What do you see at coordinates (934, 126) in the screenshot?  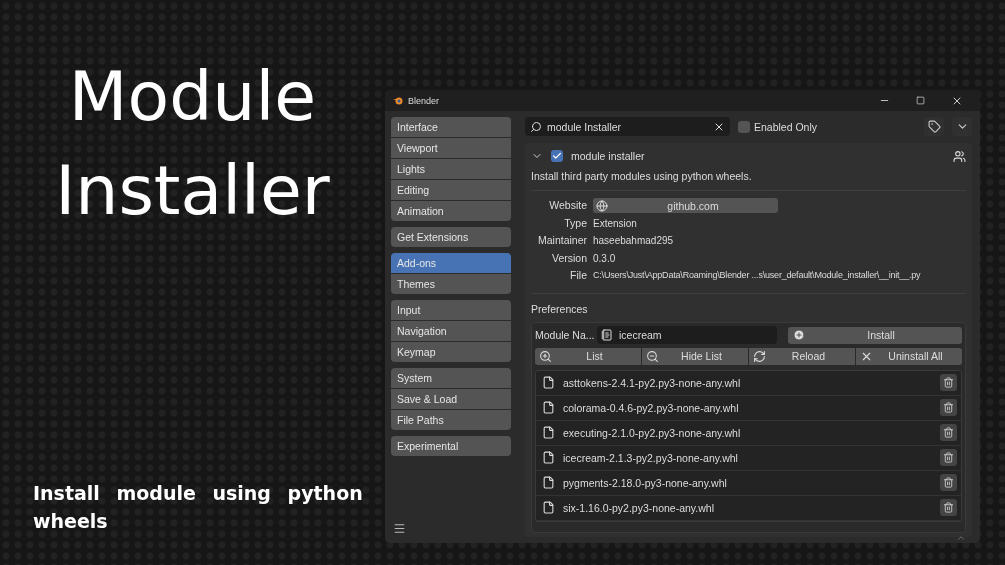 I see `tag-icon` at bounding box center [934, 126].